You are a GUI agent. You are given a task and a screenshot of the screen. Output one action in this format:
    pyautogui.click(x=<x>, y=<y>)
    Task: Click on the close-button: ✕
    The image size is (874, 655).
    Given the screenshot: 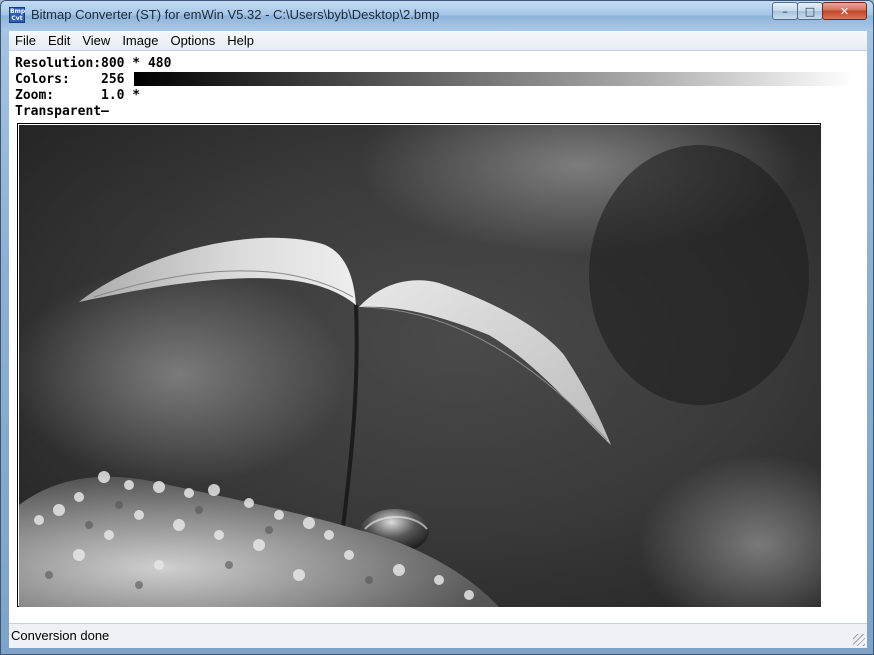 What is the action you would take?
    pyautogui.click(x=844, y=11)
    